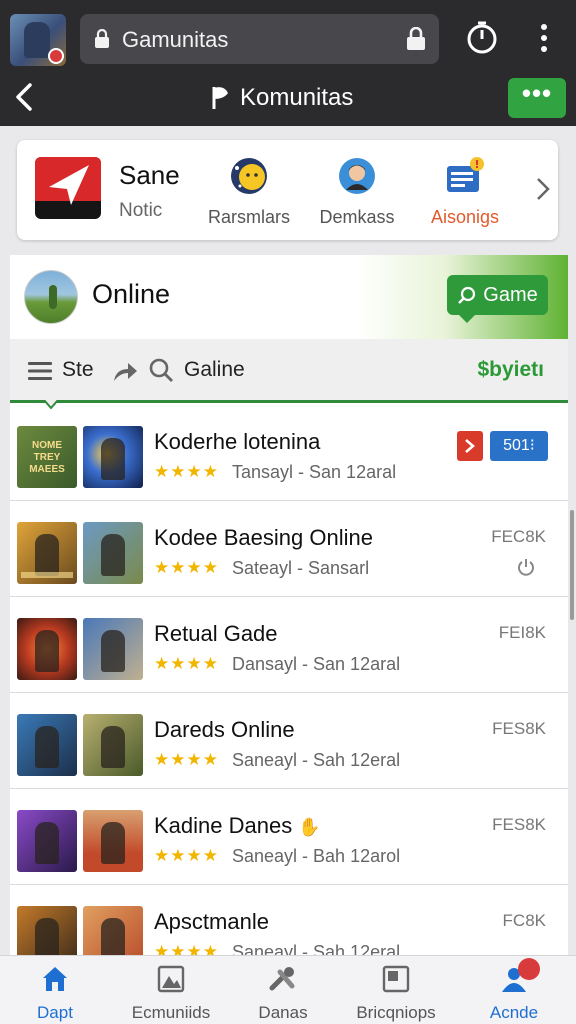 This screenshot has height=1024, width=576. I want to click on menu-icon, so click(40, 371).